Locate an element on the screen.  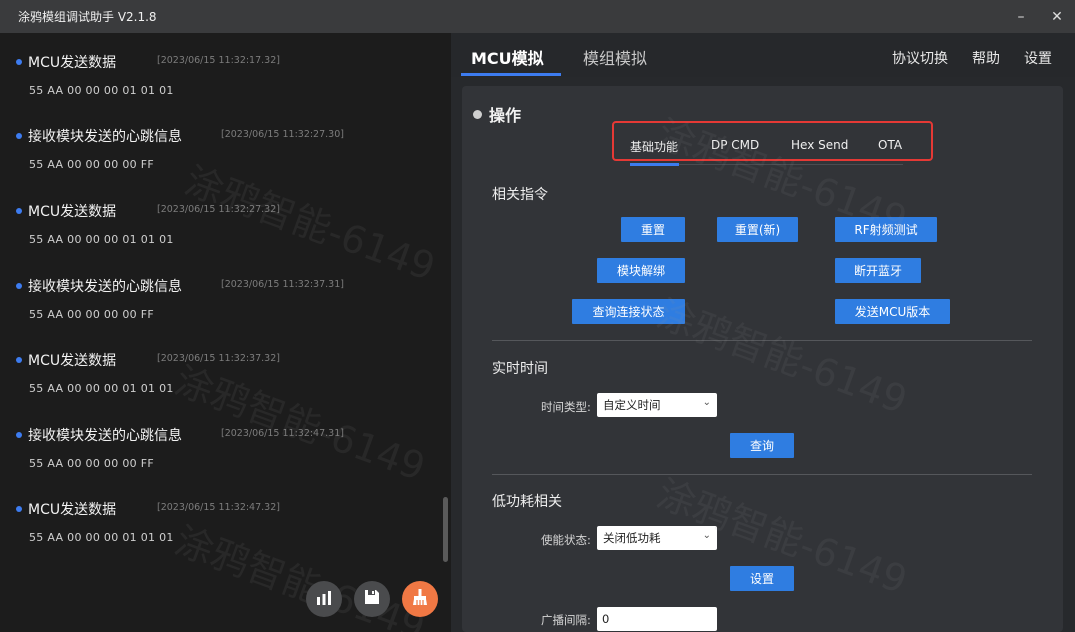
statistics-button is located at coordinates (324, 599).